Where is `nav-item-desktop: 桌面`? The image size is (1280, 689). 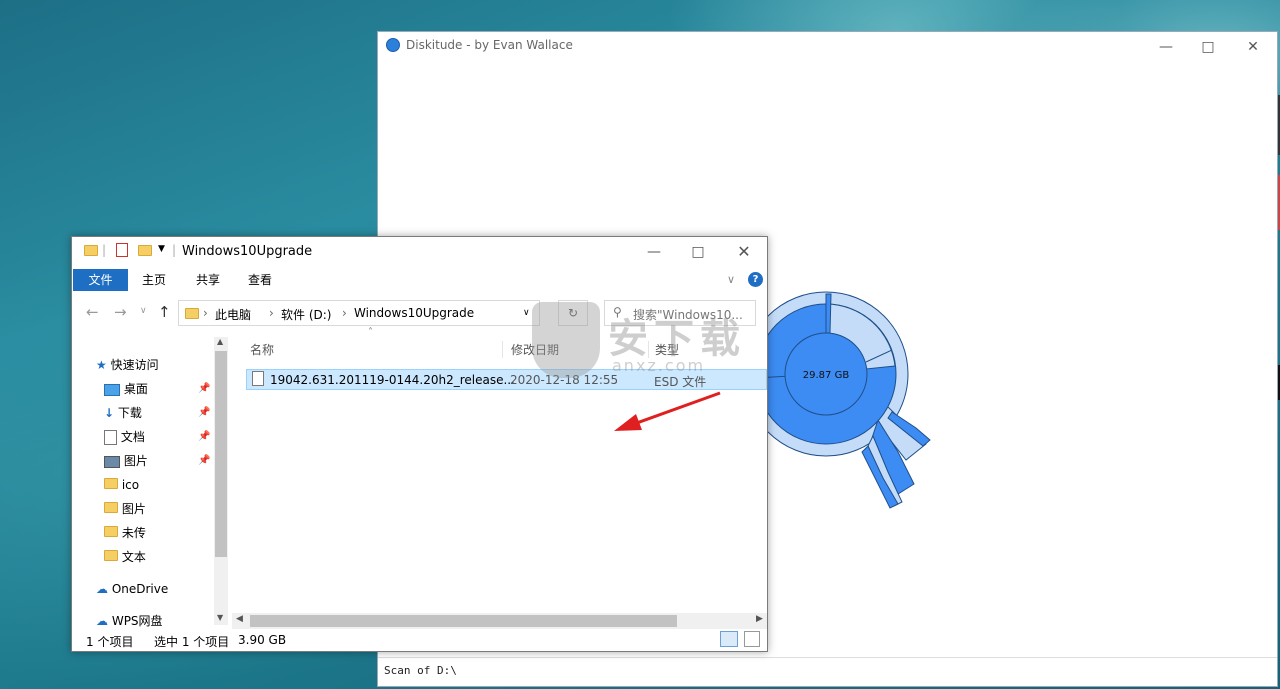 nav-item-desktop: 桌面 is located at coordinates (126, 389).